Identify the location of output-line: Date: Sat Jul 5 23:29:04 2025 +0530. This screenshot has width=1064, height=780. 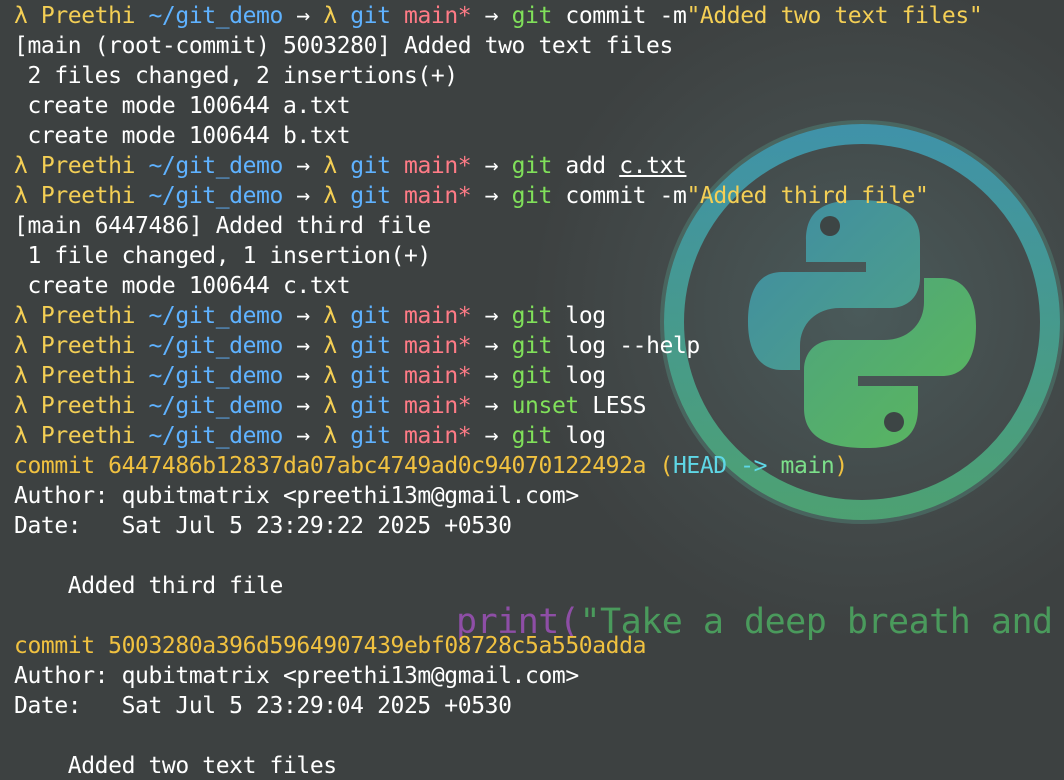
(263, 706).